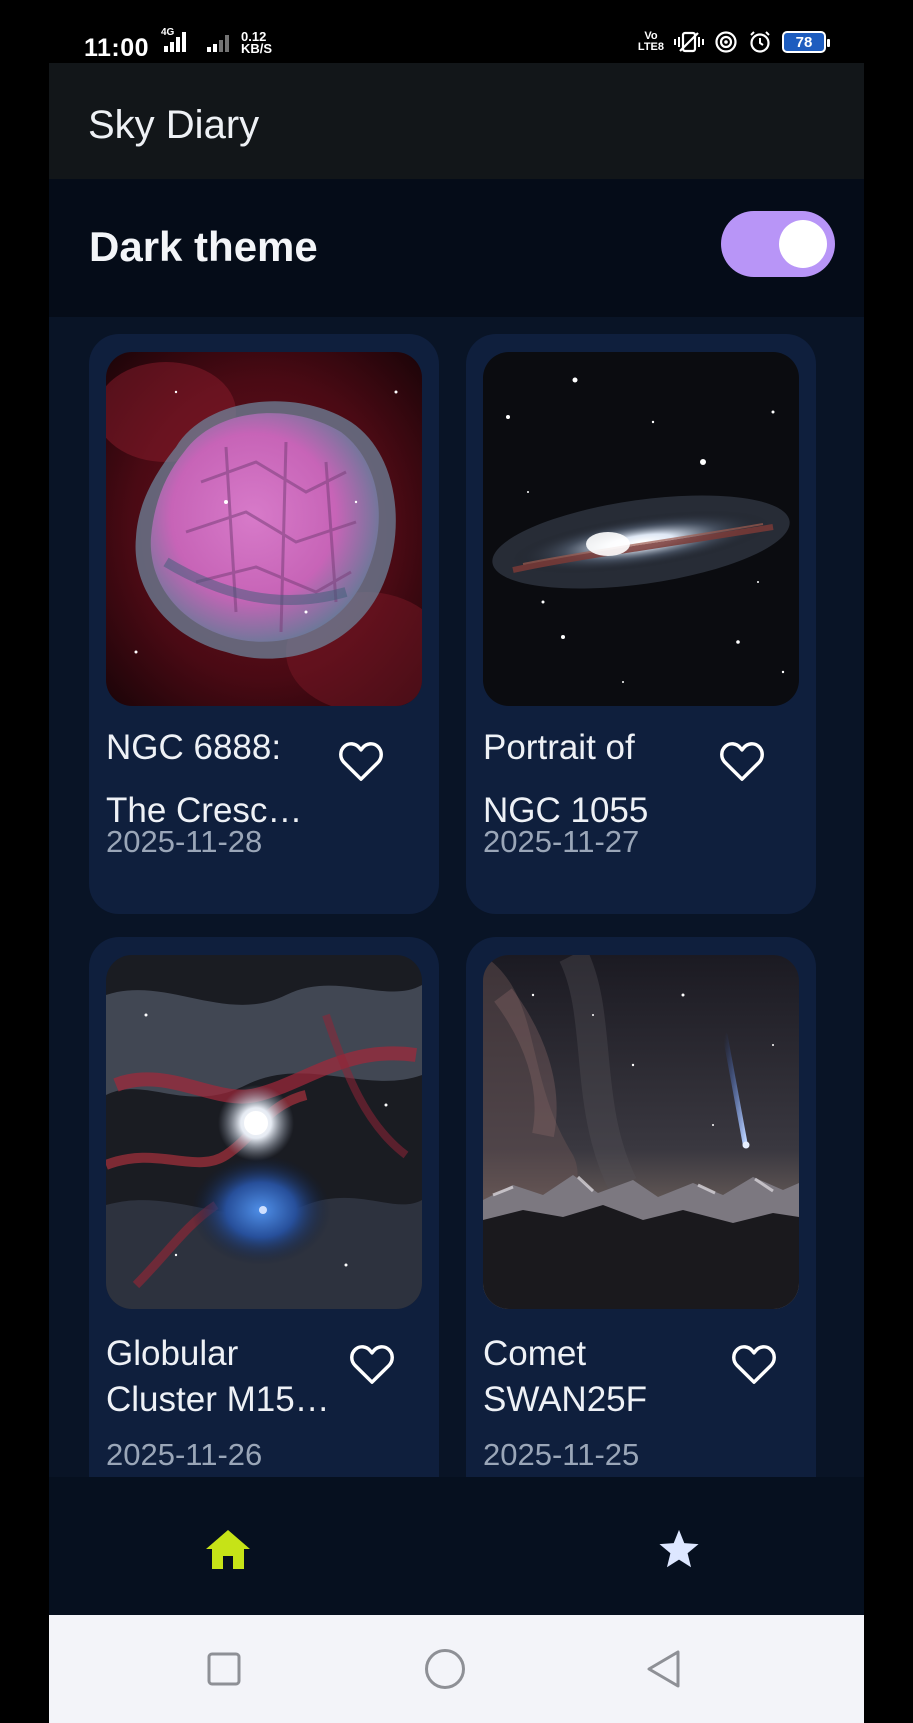  What do you see at coordinates (689, 42) in the screenshot?
I see `vibrate-icon` at bounding box center [689, 42].